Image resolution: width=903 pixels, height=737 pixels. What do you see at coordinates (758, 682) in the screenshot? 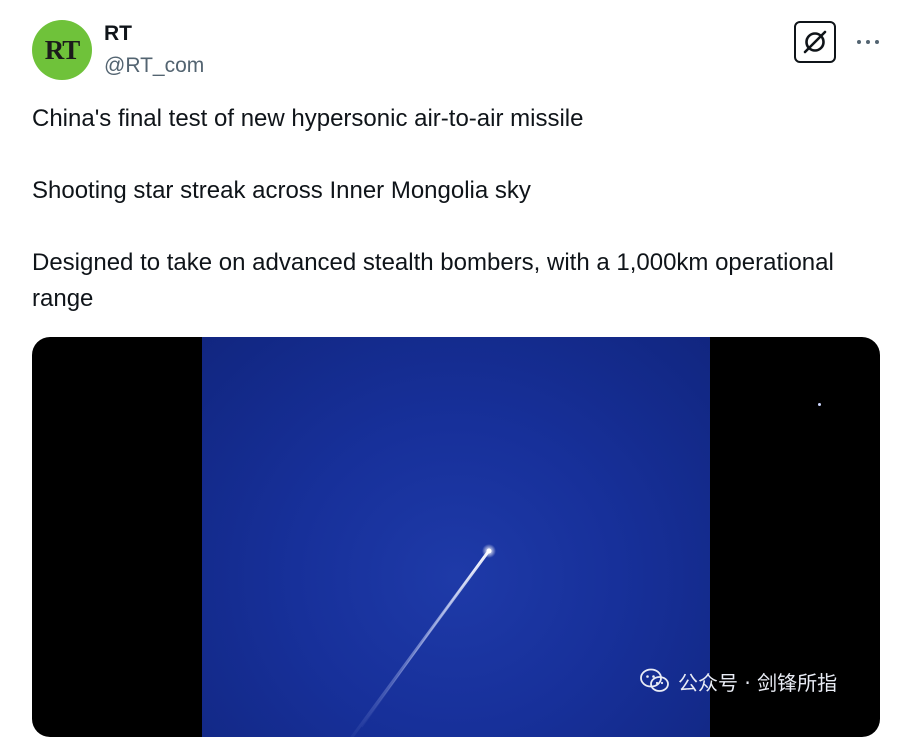
I see `watermark-text: 公众号 · 剑锋所指` at bounding box center [758, 682].